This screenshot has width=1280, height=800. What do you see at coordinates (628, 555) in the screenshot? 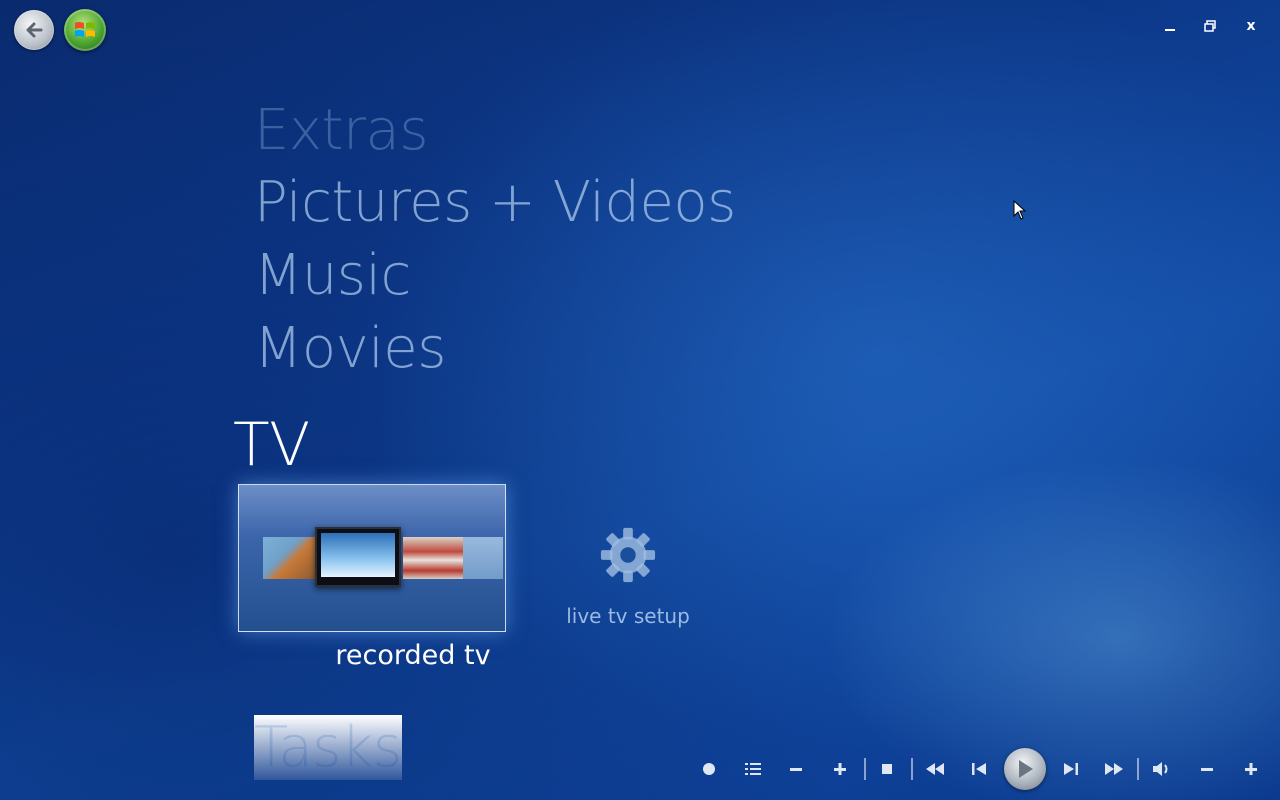
I see `gear-icon` at bounding box center [628, 555].